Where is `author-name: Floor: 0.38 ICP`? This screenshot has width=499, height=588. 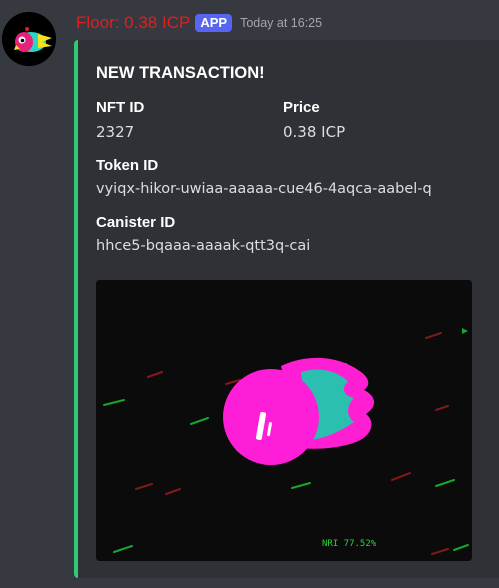 author-name: Floor: 0.38 ICP is located at coordinates (133, 23).